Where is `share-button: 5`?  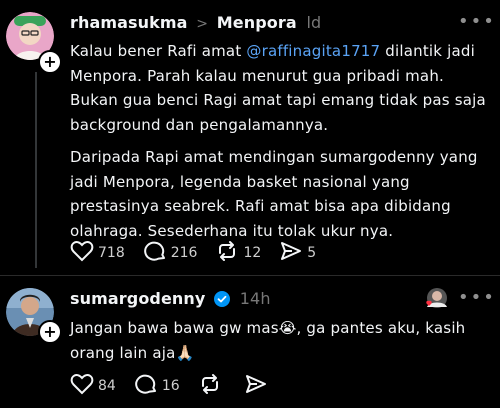 share-button: 5 is located at coordinates (297, 253).